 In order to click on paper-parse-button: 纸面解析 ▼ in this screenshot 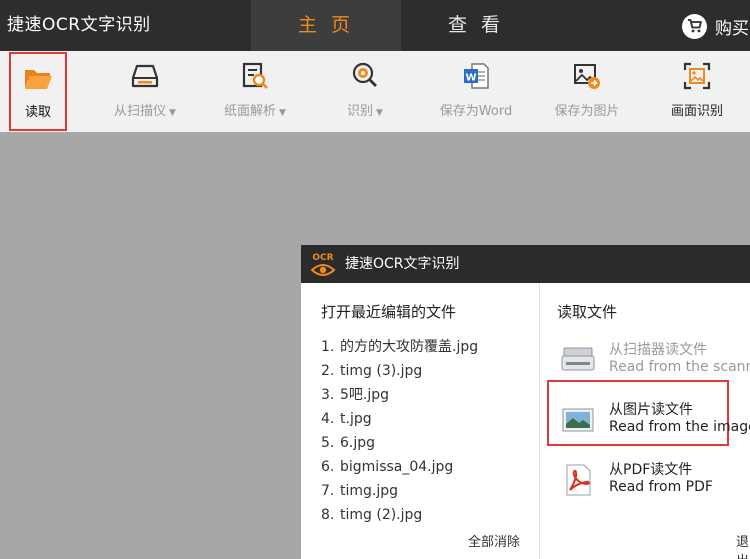, I will do `click(255, 91)`.